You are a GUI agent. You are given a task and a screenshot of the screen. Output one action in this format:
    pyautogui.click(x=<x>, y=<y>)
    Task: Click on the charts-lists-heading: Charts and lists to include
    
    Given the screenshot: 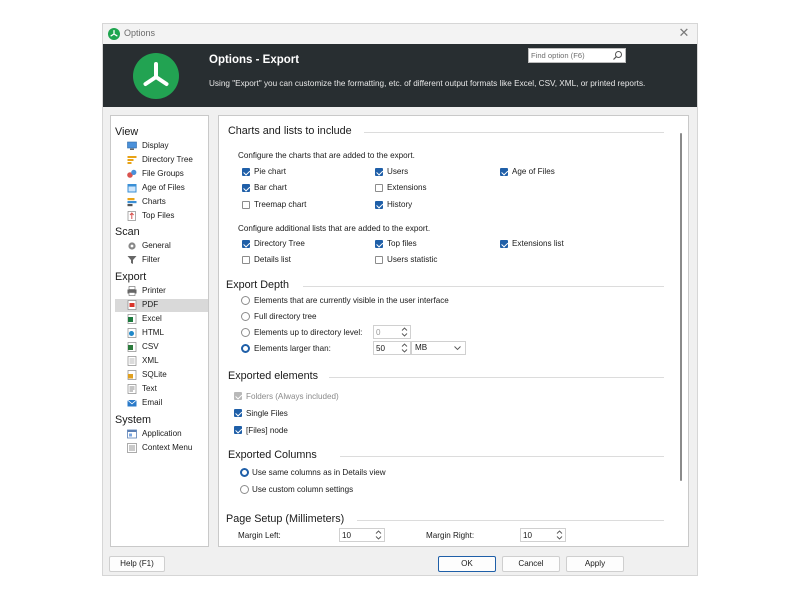 What is the action you would take?
    pyautogui.click(x=290, y=131)
    